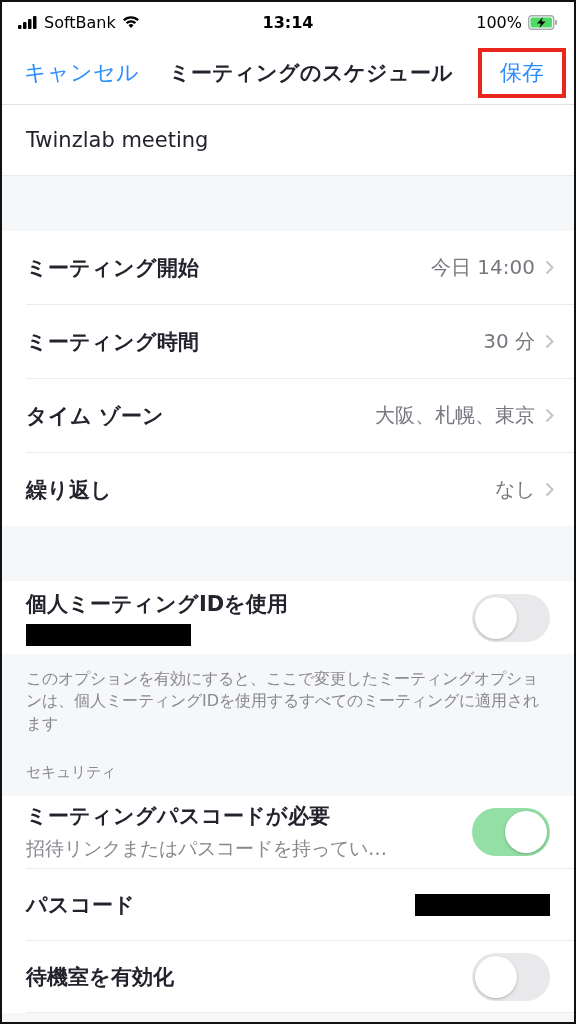 The image size is (576, 1024). Describe the element at coordinates (288, 22) in the screenshot. I see `status-time: 13:14` at that location.